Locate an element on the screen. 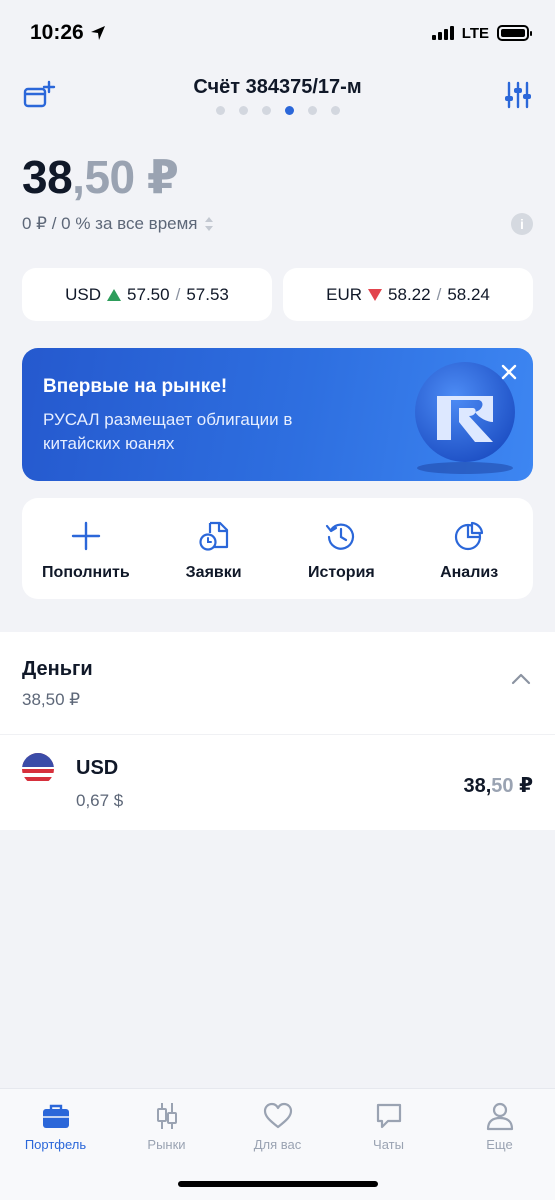 The image size is (555, 1200). balance-integer: 38 is located at coordinates (47, 177).